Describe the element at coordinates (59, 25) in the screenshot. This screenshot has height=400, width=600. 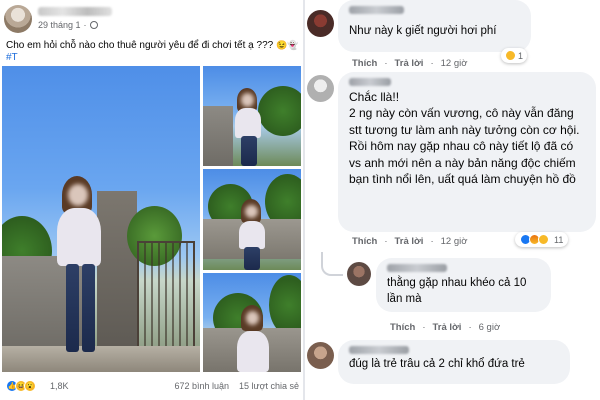
I see `post-date: 29 tháng 1` at that location.